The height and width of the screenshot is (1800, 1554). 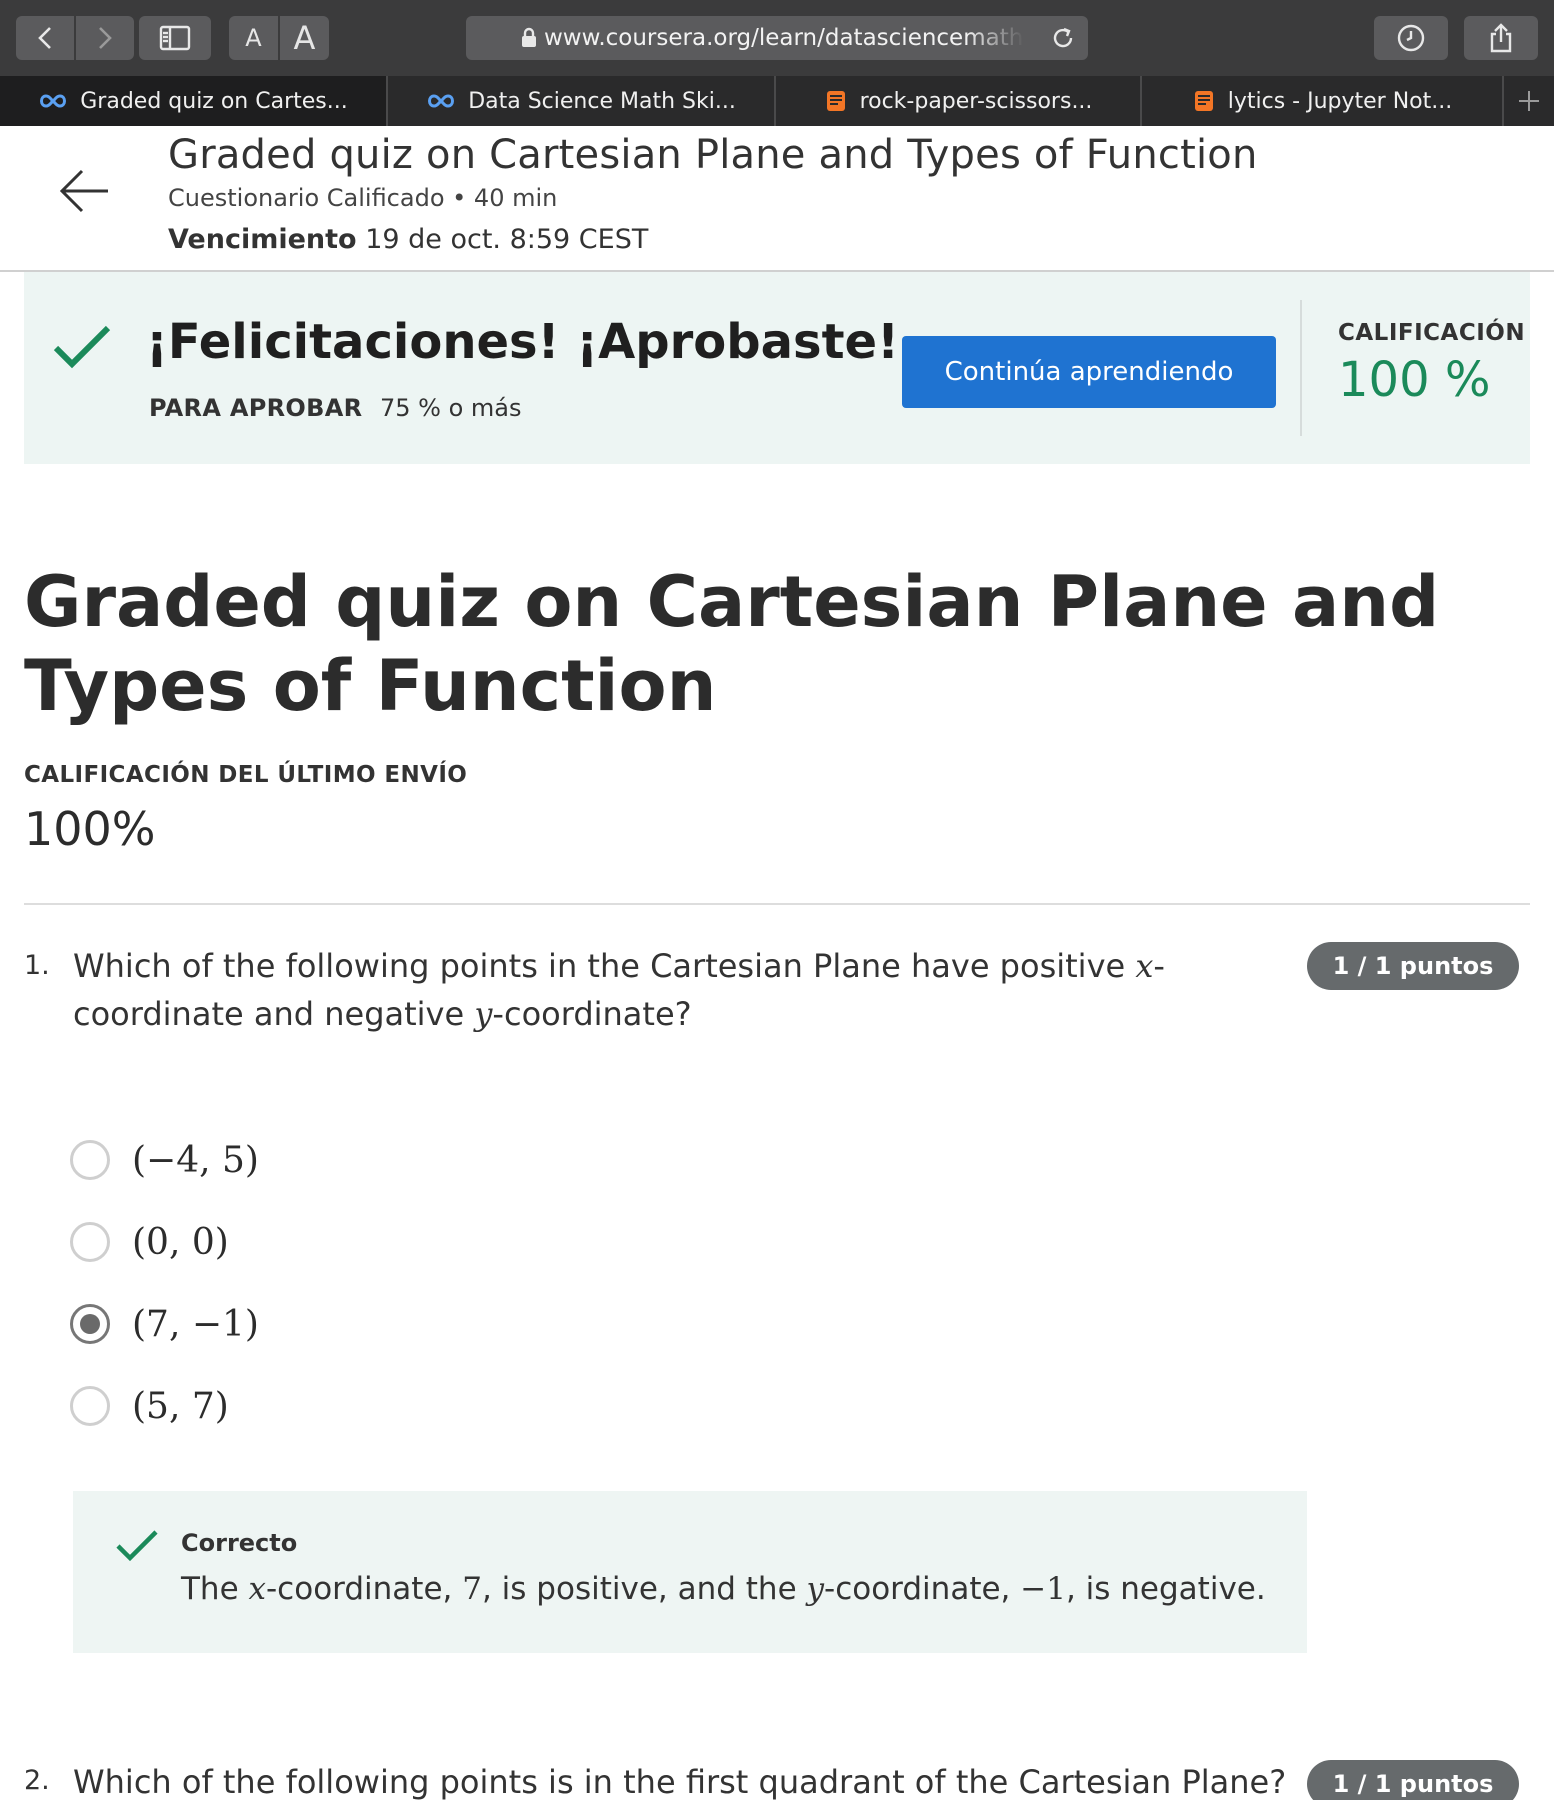 I want to click on radio-button-selected, so click(x=90, y=1324).